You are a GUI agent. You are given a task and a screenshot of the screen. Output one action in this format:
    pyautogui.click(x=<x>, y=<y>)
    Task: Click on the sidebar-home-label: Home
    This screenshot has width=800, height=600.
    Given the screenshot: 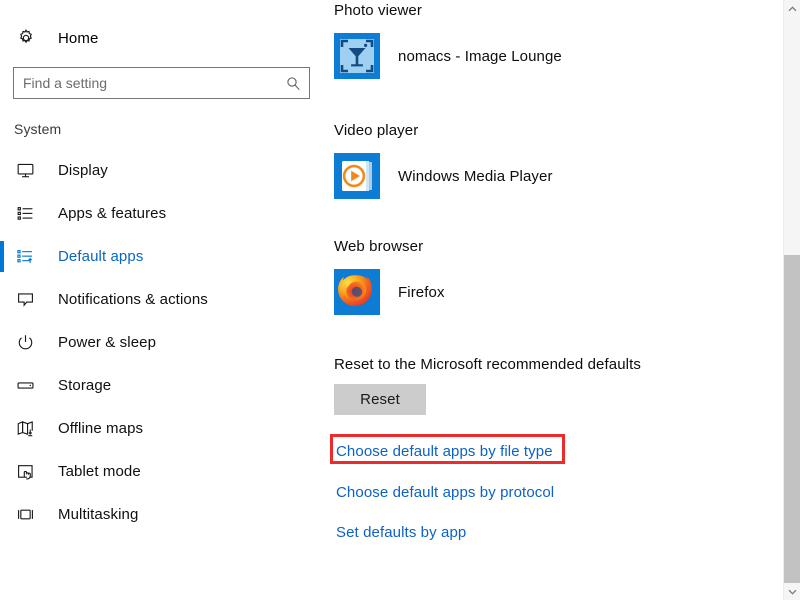 What is the action you would take?
    pyautogui.click(x=78, y=38)
    